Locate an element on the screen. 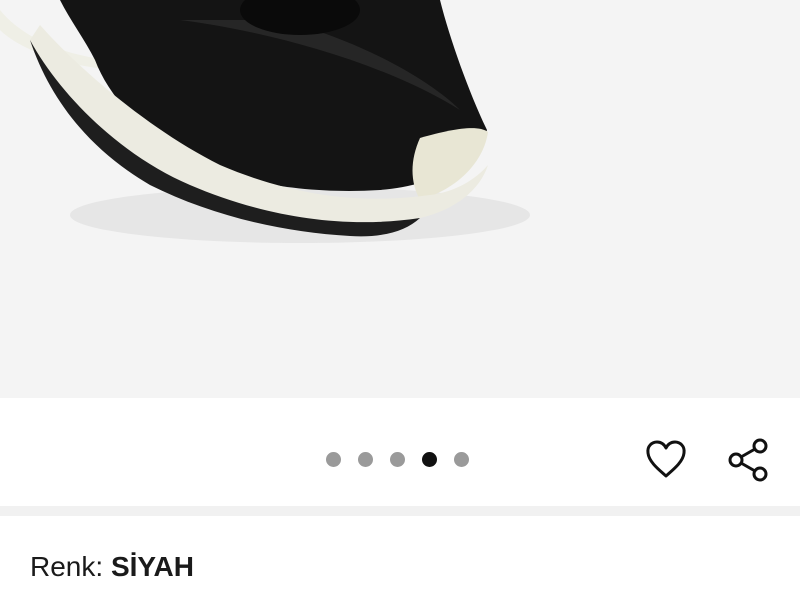  share-button is located at coordinates (748, 460).